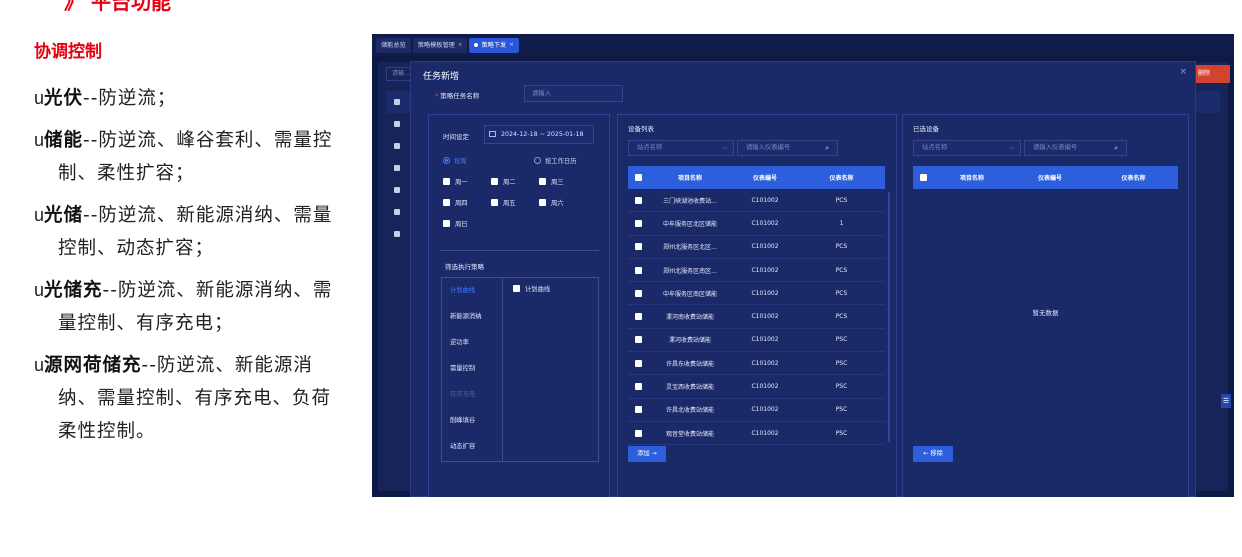 The height and width of the screenshot is (557, 1242). I want to click on empty-state-text: 暂无数据, so click(1045, 313).